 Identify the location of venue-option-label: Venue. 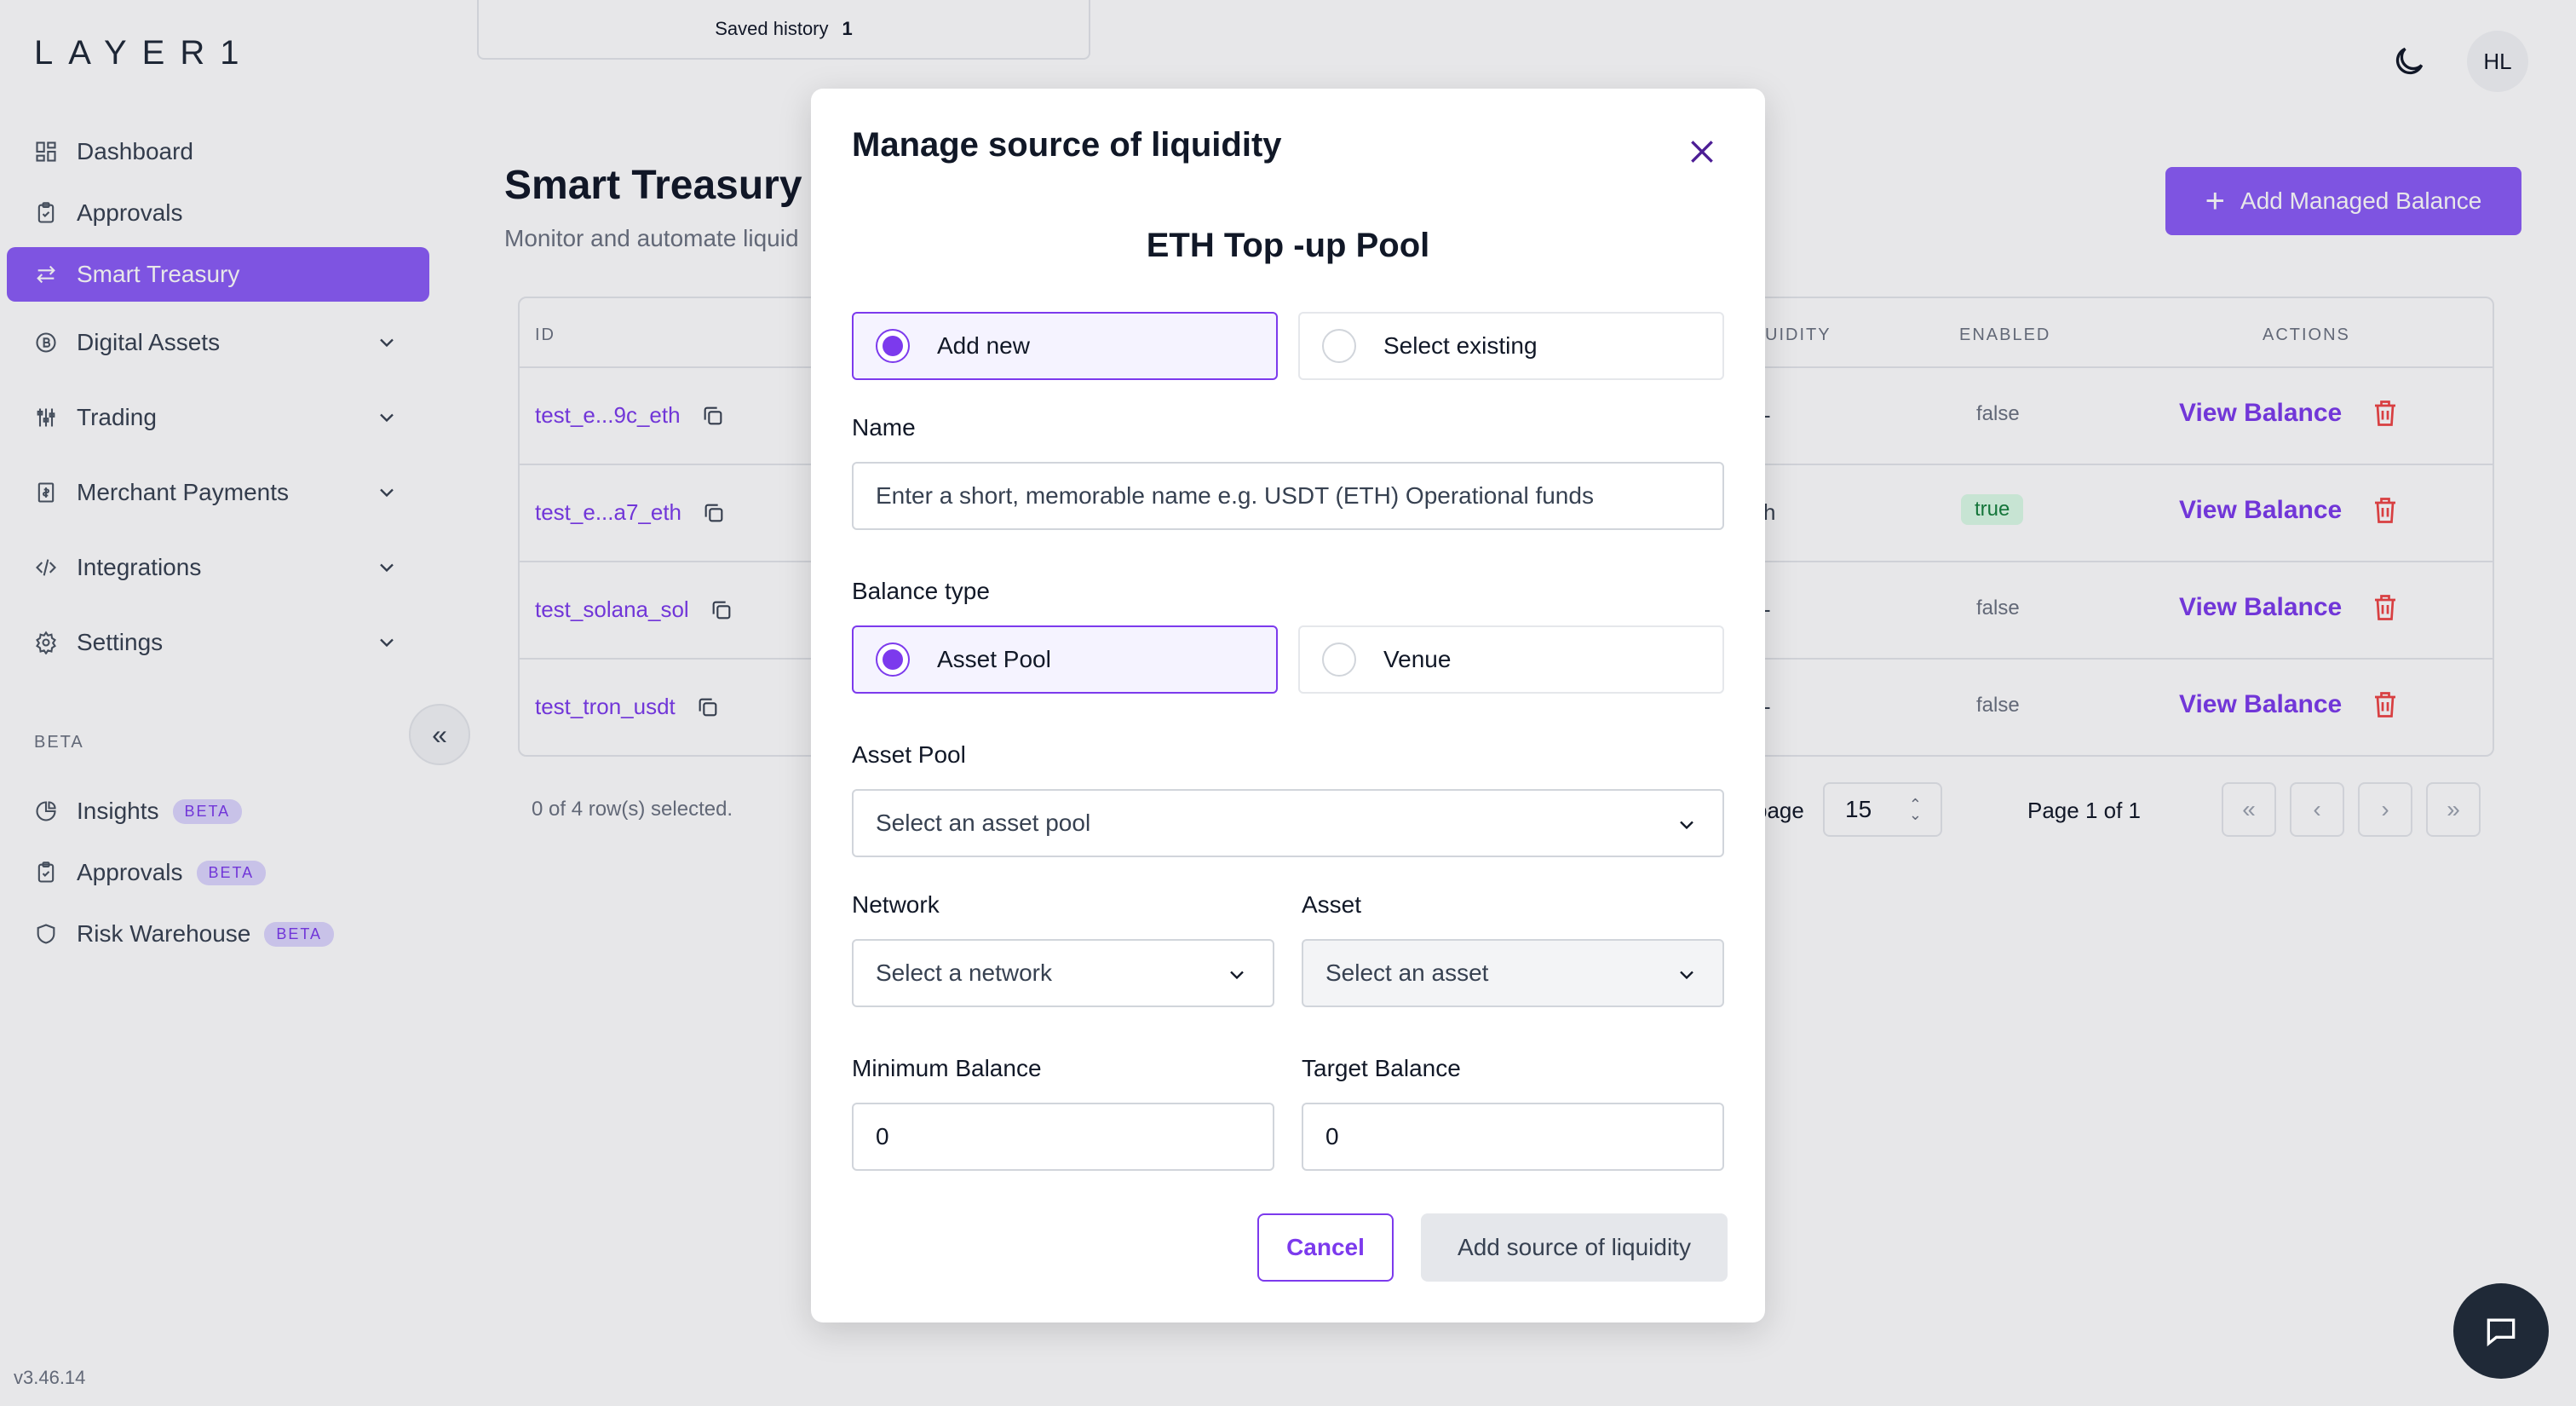
(1418, 659).